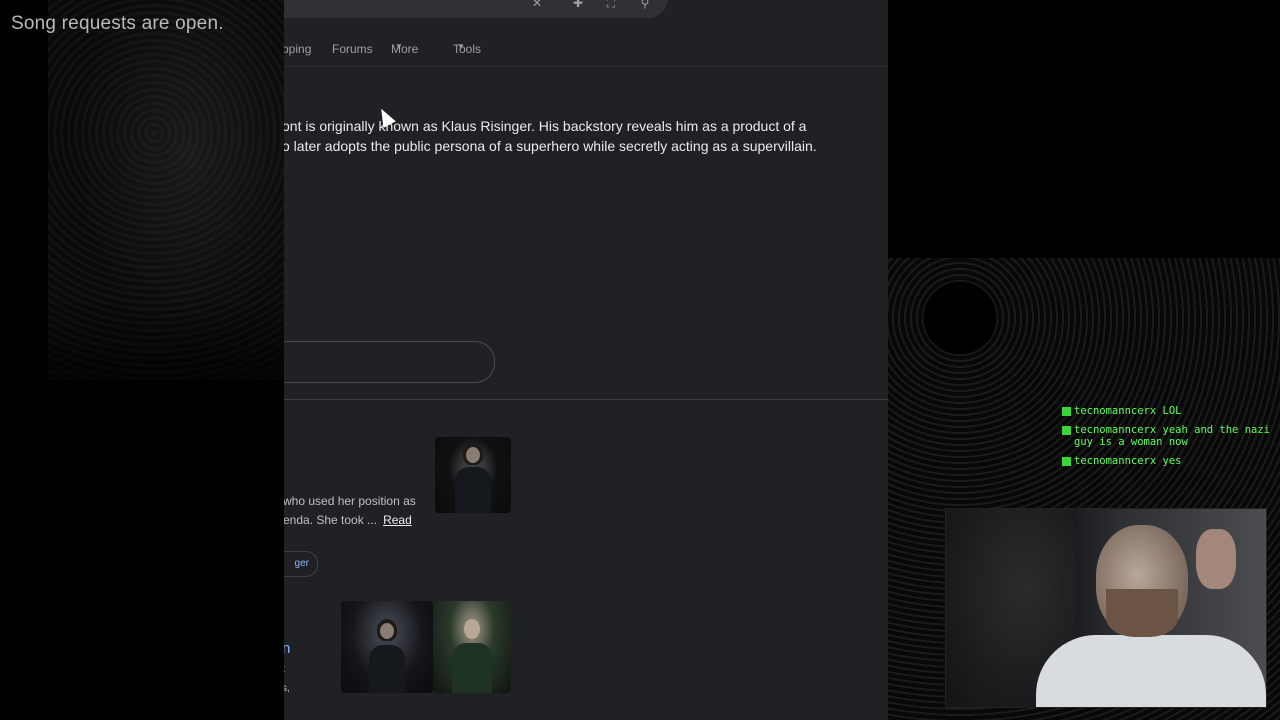 The image size is (1280, 720). What do you see at coordinates (1142, 613) in the screenshot?
I see `webcam-beard` at bounding box center [1142, 613].